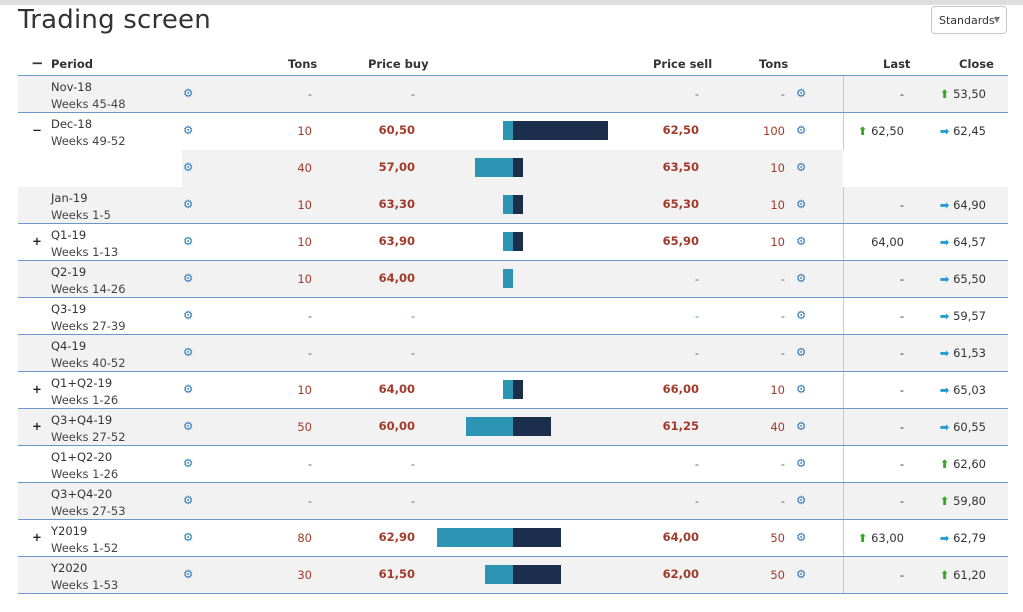 The width and height of the screenshot is (1023, 612). What do you see at coordinates (513, 501) in the screenshot?
I see `table-row: Q3+Q4-20 Weeks 27-53 ⚙ - - - - ⚙ - ⬆ 59,80` at bounding box center [513, 501].